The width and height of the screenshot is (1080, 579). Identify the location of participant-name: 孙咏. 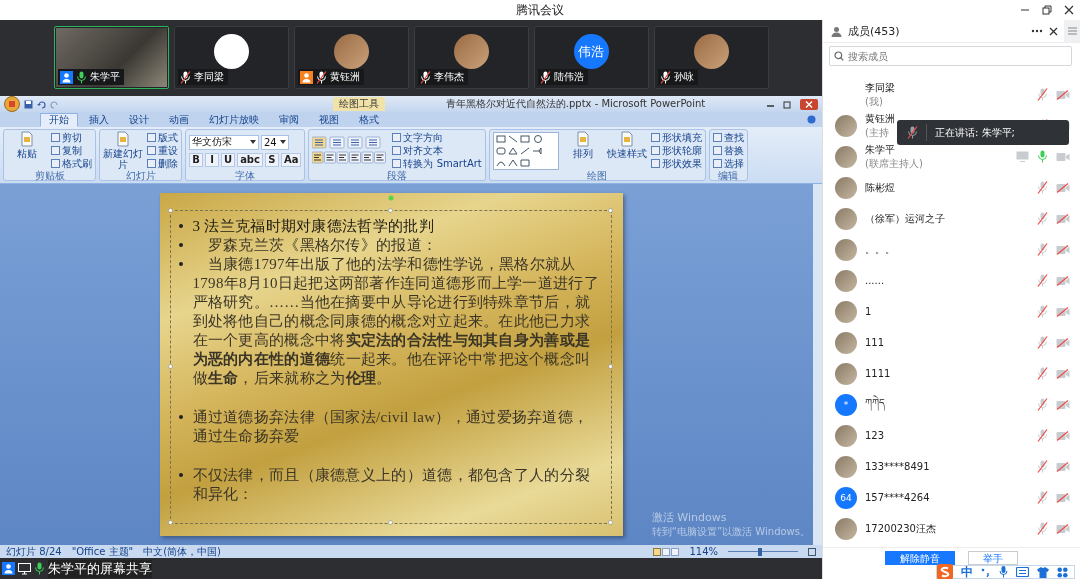
(683, 77).